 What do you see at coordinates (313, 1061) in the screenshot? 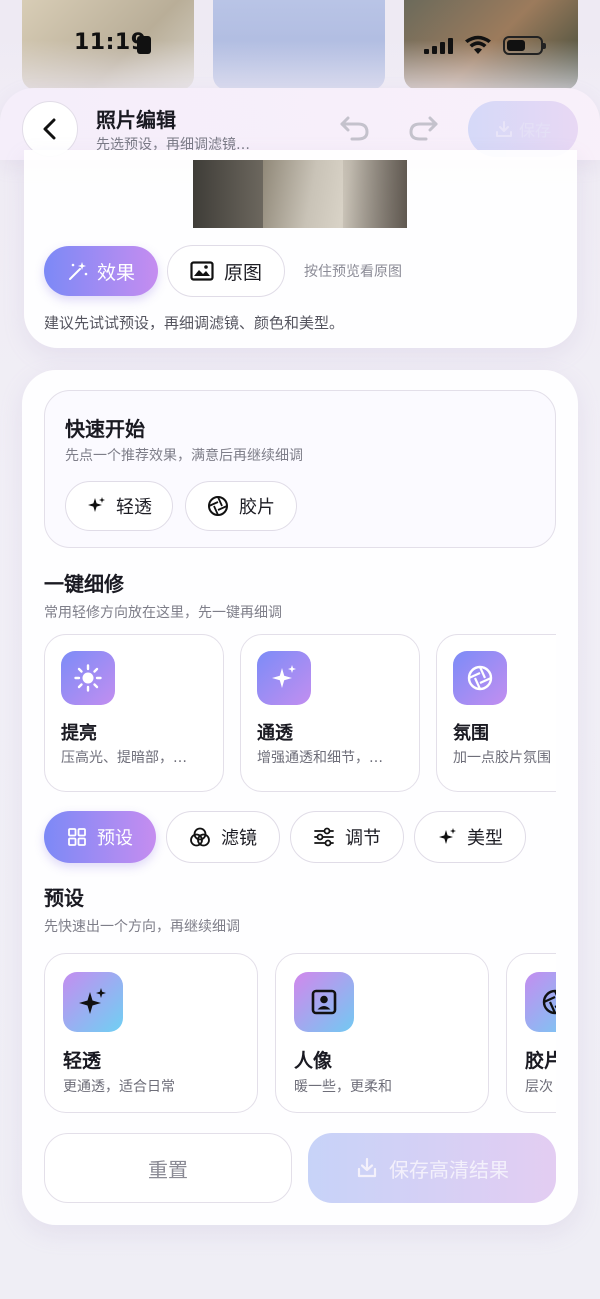
I see `preset-item-title: 人像` at bounding box center [313, 1061].